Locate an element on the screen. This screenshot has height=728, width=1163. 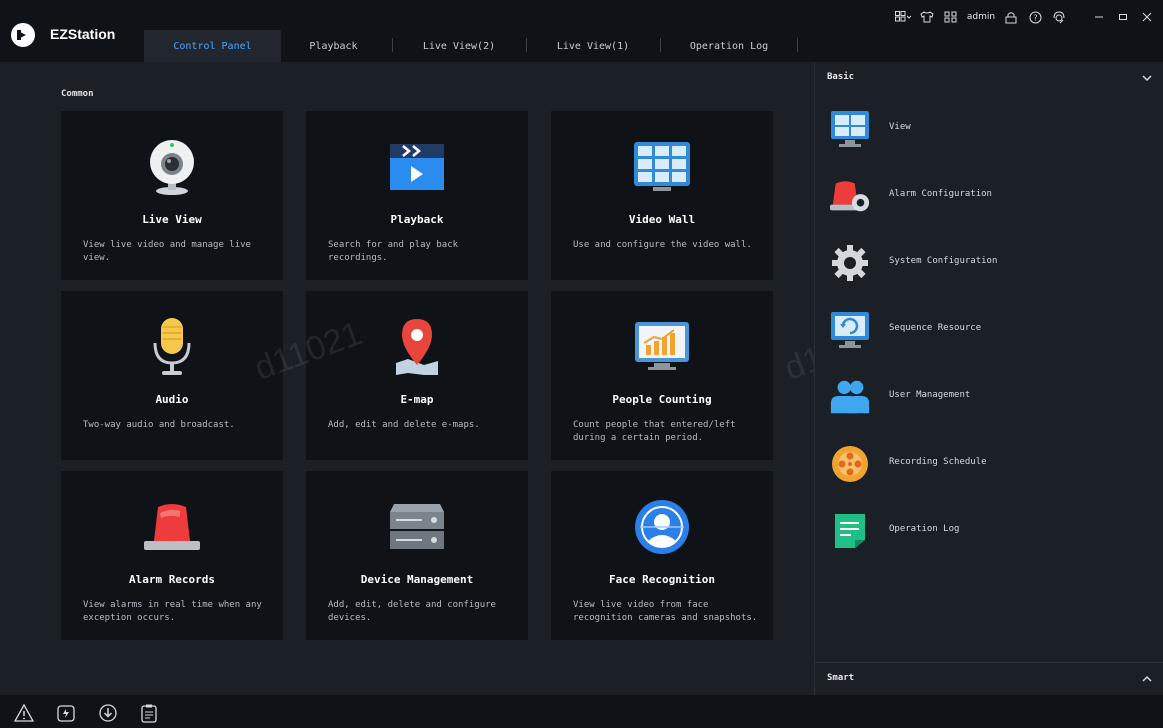
basic-item-label: Operation Log is located at coordinates (924, 529).